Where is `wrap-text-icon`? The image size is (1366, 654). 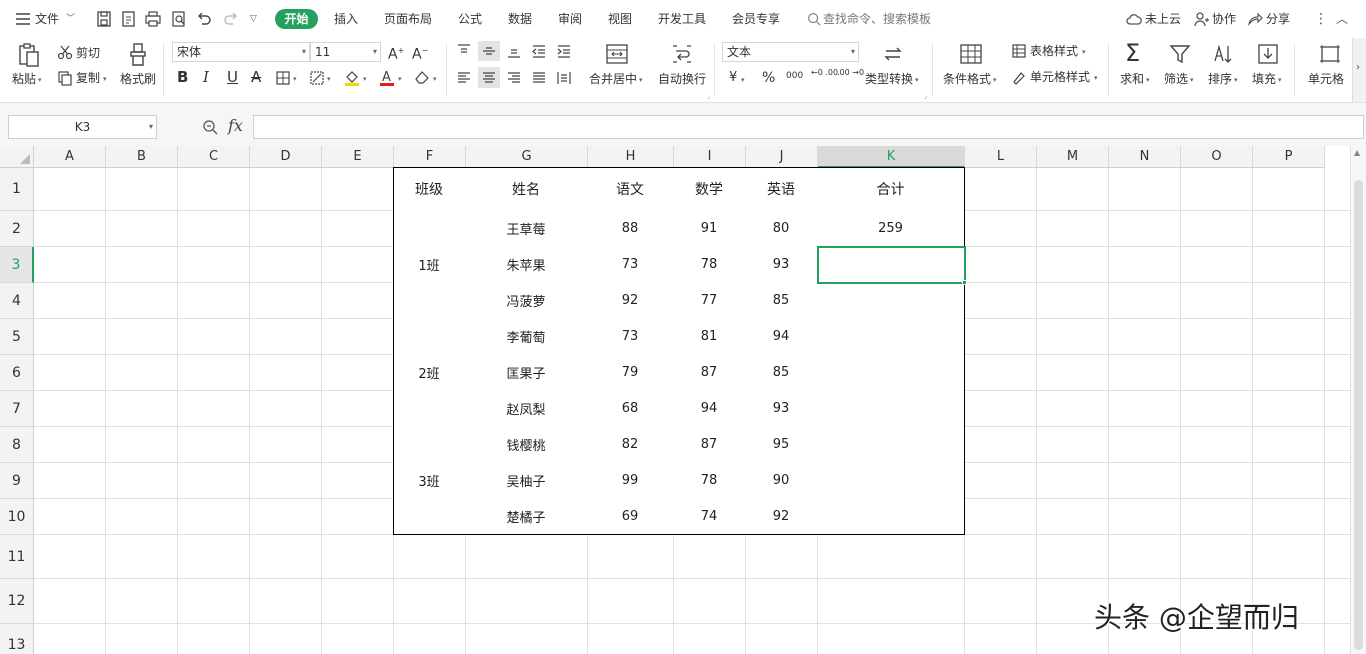
wrap-text-icon is located at coordinates (682, 54).